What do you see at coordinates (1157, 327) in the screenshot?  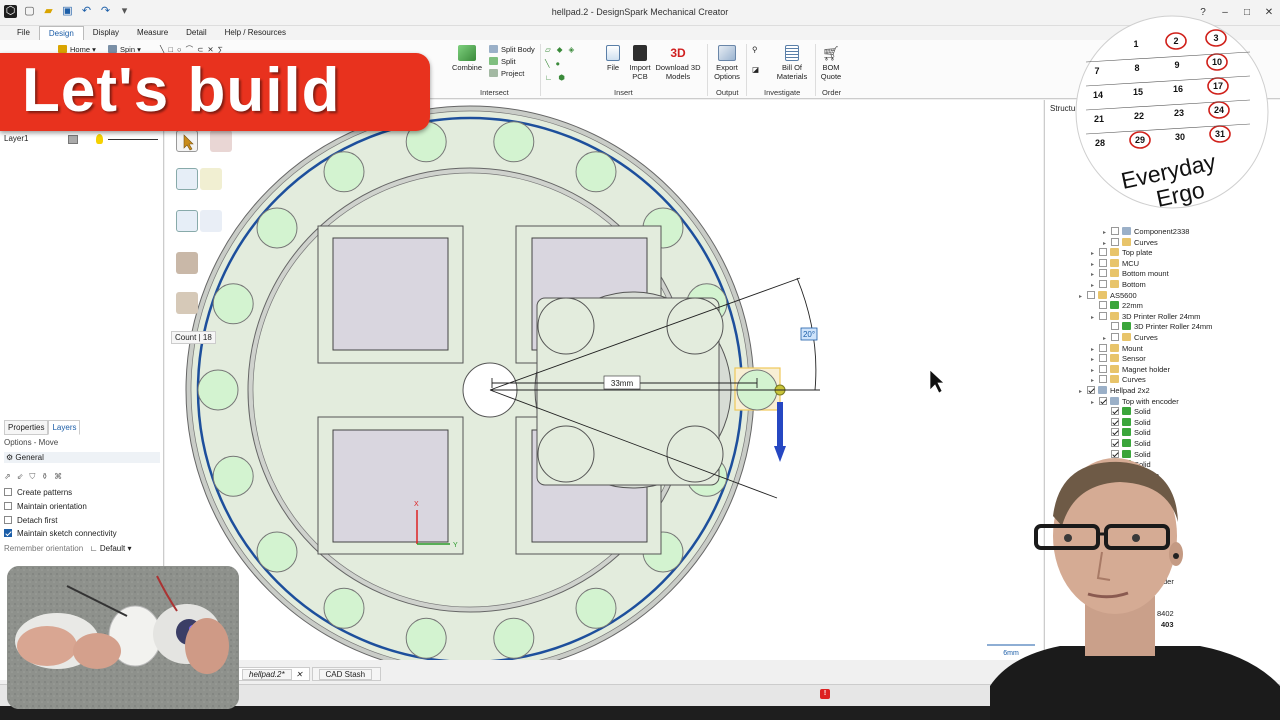 I see `tree-item: 3D Printer Roller 24mm` at bounding box center [1157, 327].